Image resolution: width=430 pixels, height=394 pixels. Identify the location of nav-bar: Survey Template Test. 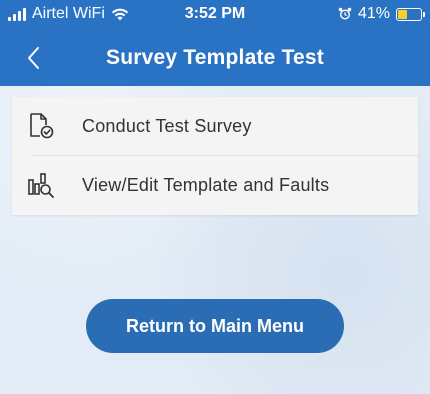
(215, 58).